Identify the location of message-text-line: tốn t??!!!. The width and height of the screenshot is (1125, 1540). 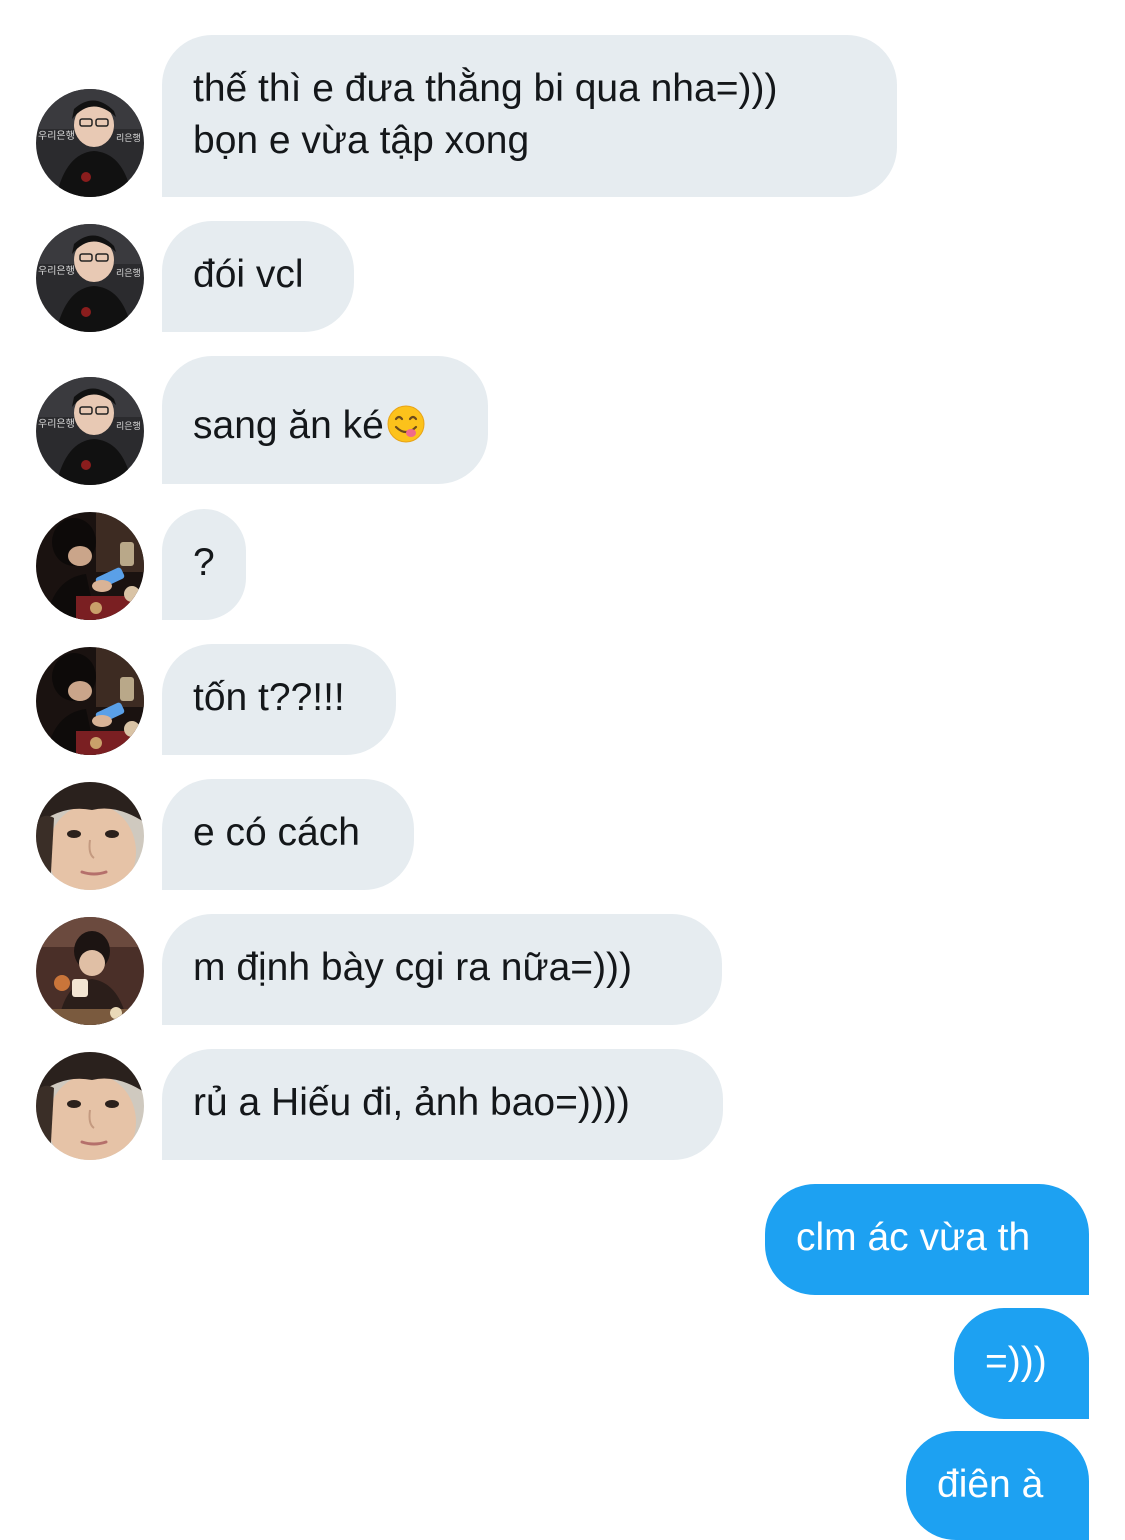
(269, 697).